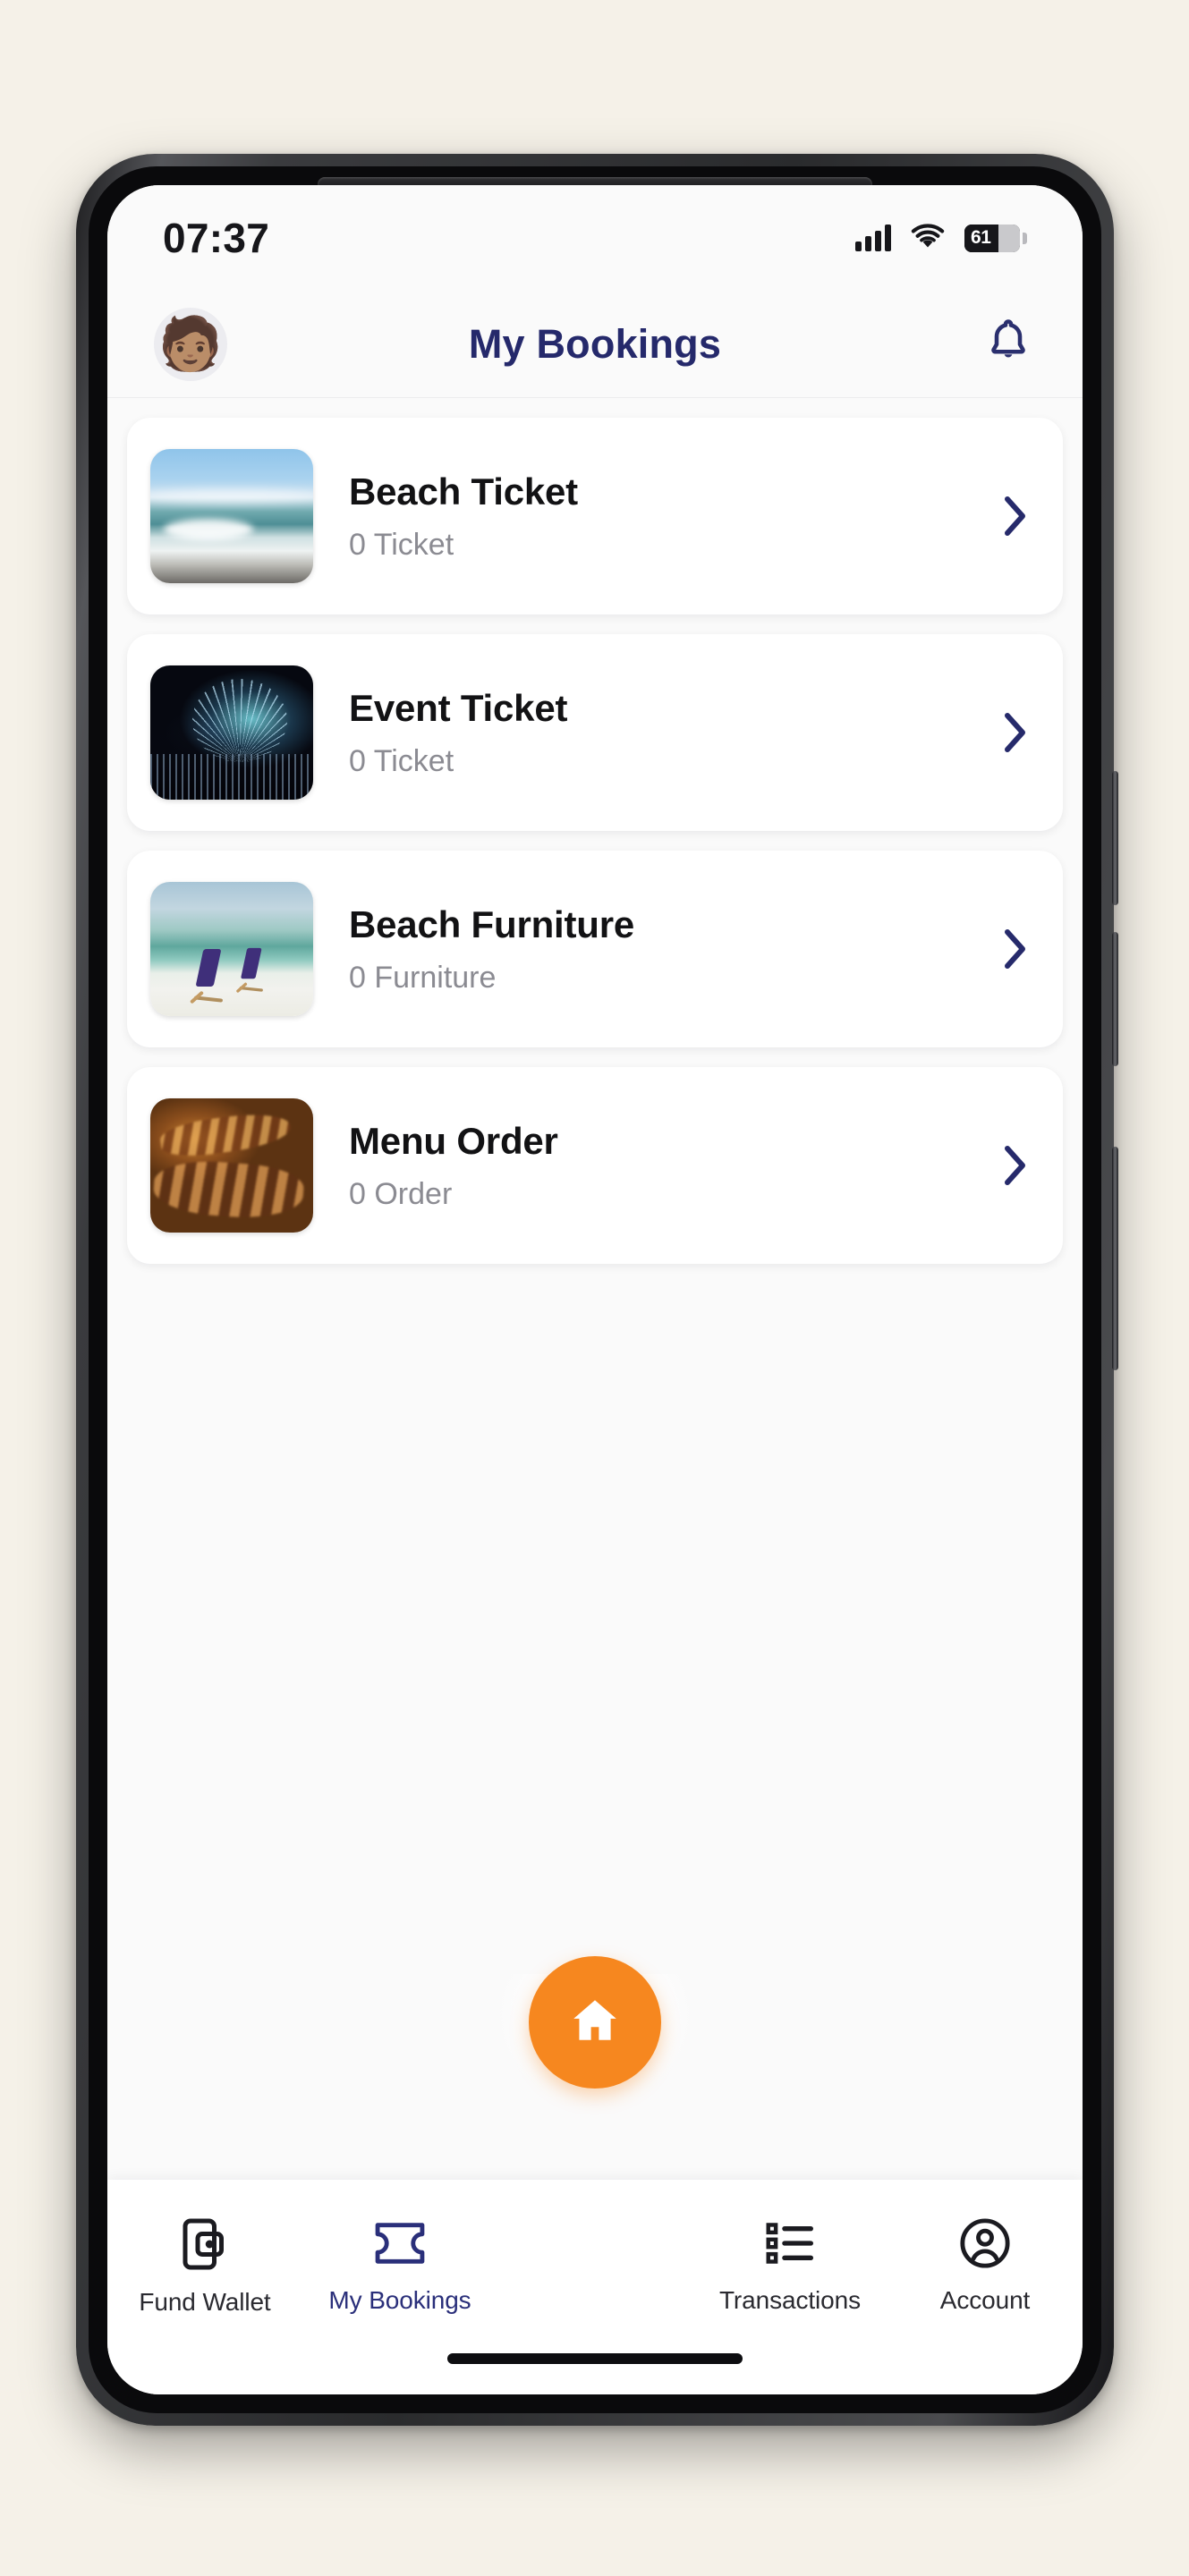 The image size is (1189, 2576). I want to click on list-item: Event Ticket 0 Ticket, so click(595, 732).